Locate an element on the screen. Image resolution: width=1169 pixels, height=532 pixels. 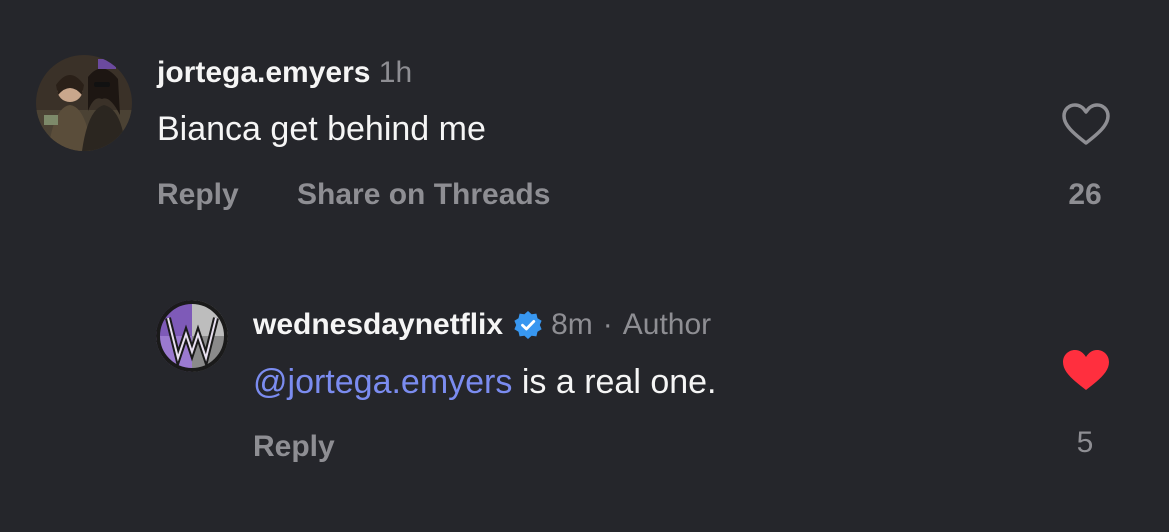
avatar-logo is located at coordinates (192, 336).